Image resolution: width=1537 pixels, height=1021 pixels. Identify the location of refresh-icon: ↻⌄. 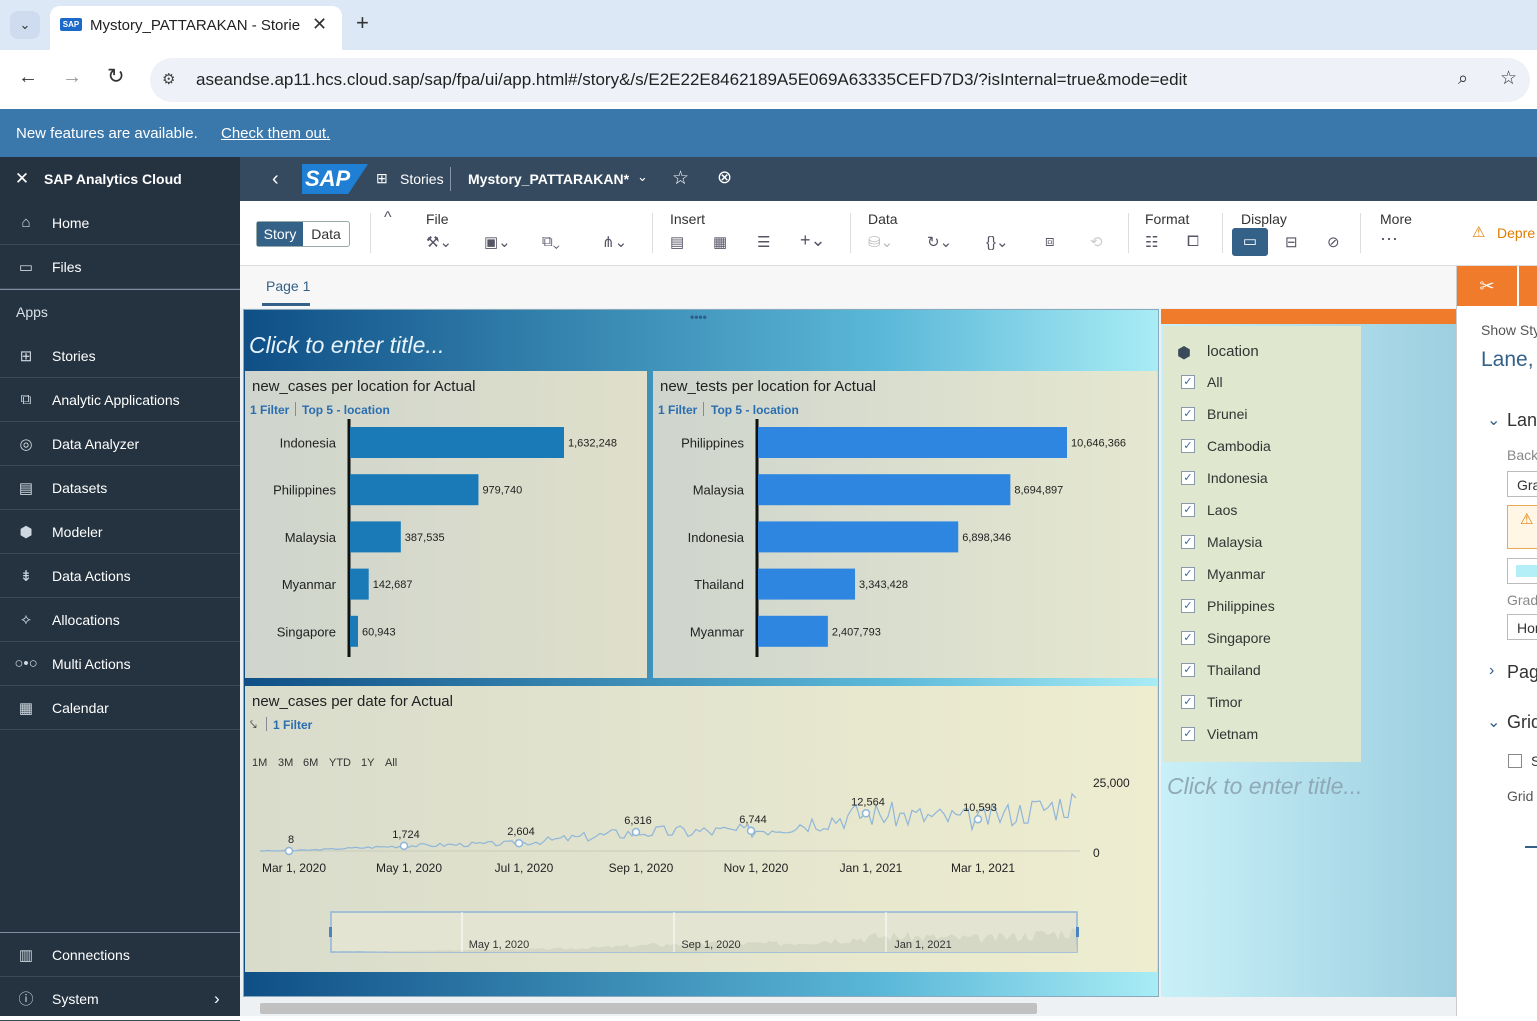
(939, 242).